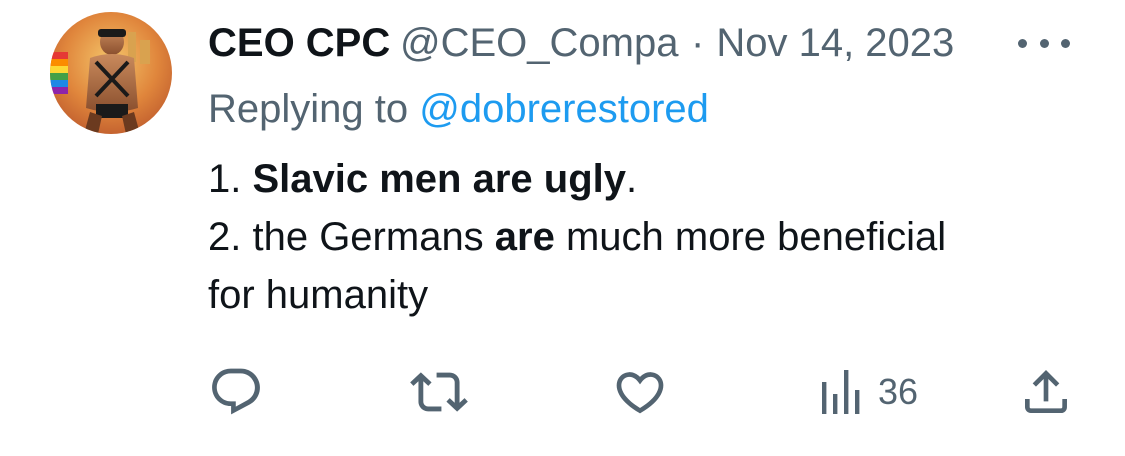 Image resolution: width=1125 pixels, height=456 pixels. I want to click on display-name: CEO CPC, so click(302, 43).